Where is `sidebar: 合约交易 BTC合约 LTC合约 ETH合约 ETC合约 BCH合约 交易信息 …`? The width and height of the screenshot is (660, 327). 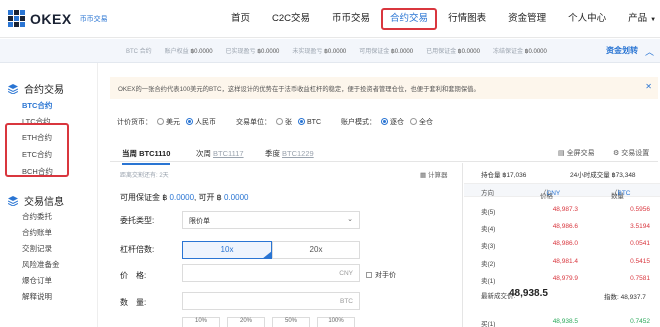
sidebar: 合约交易 BTC合约 LTC合约 ETH合约 ETC合约 BCH合约 交易信息 … is located at coordinates (49, 195).